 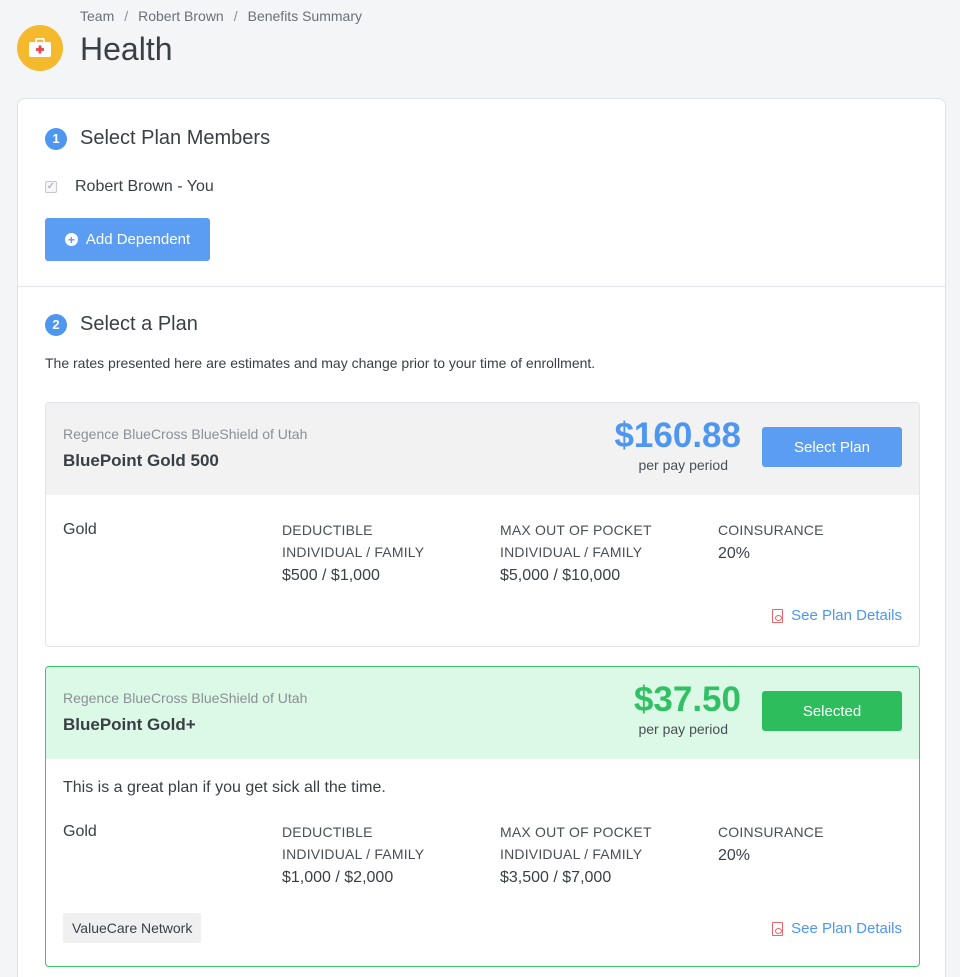 I want to click on step-number-badge: 2, so click(x=56, y=324).